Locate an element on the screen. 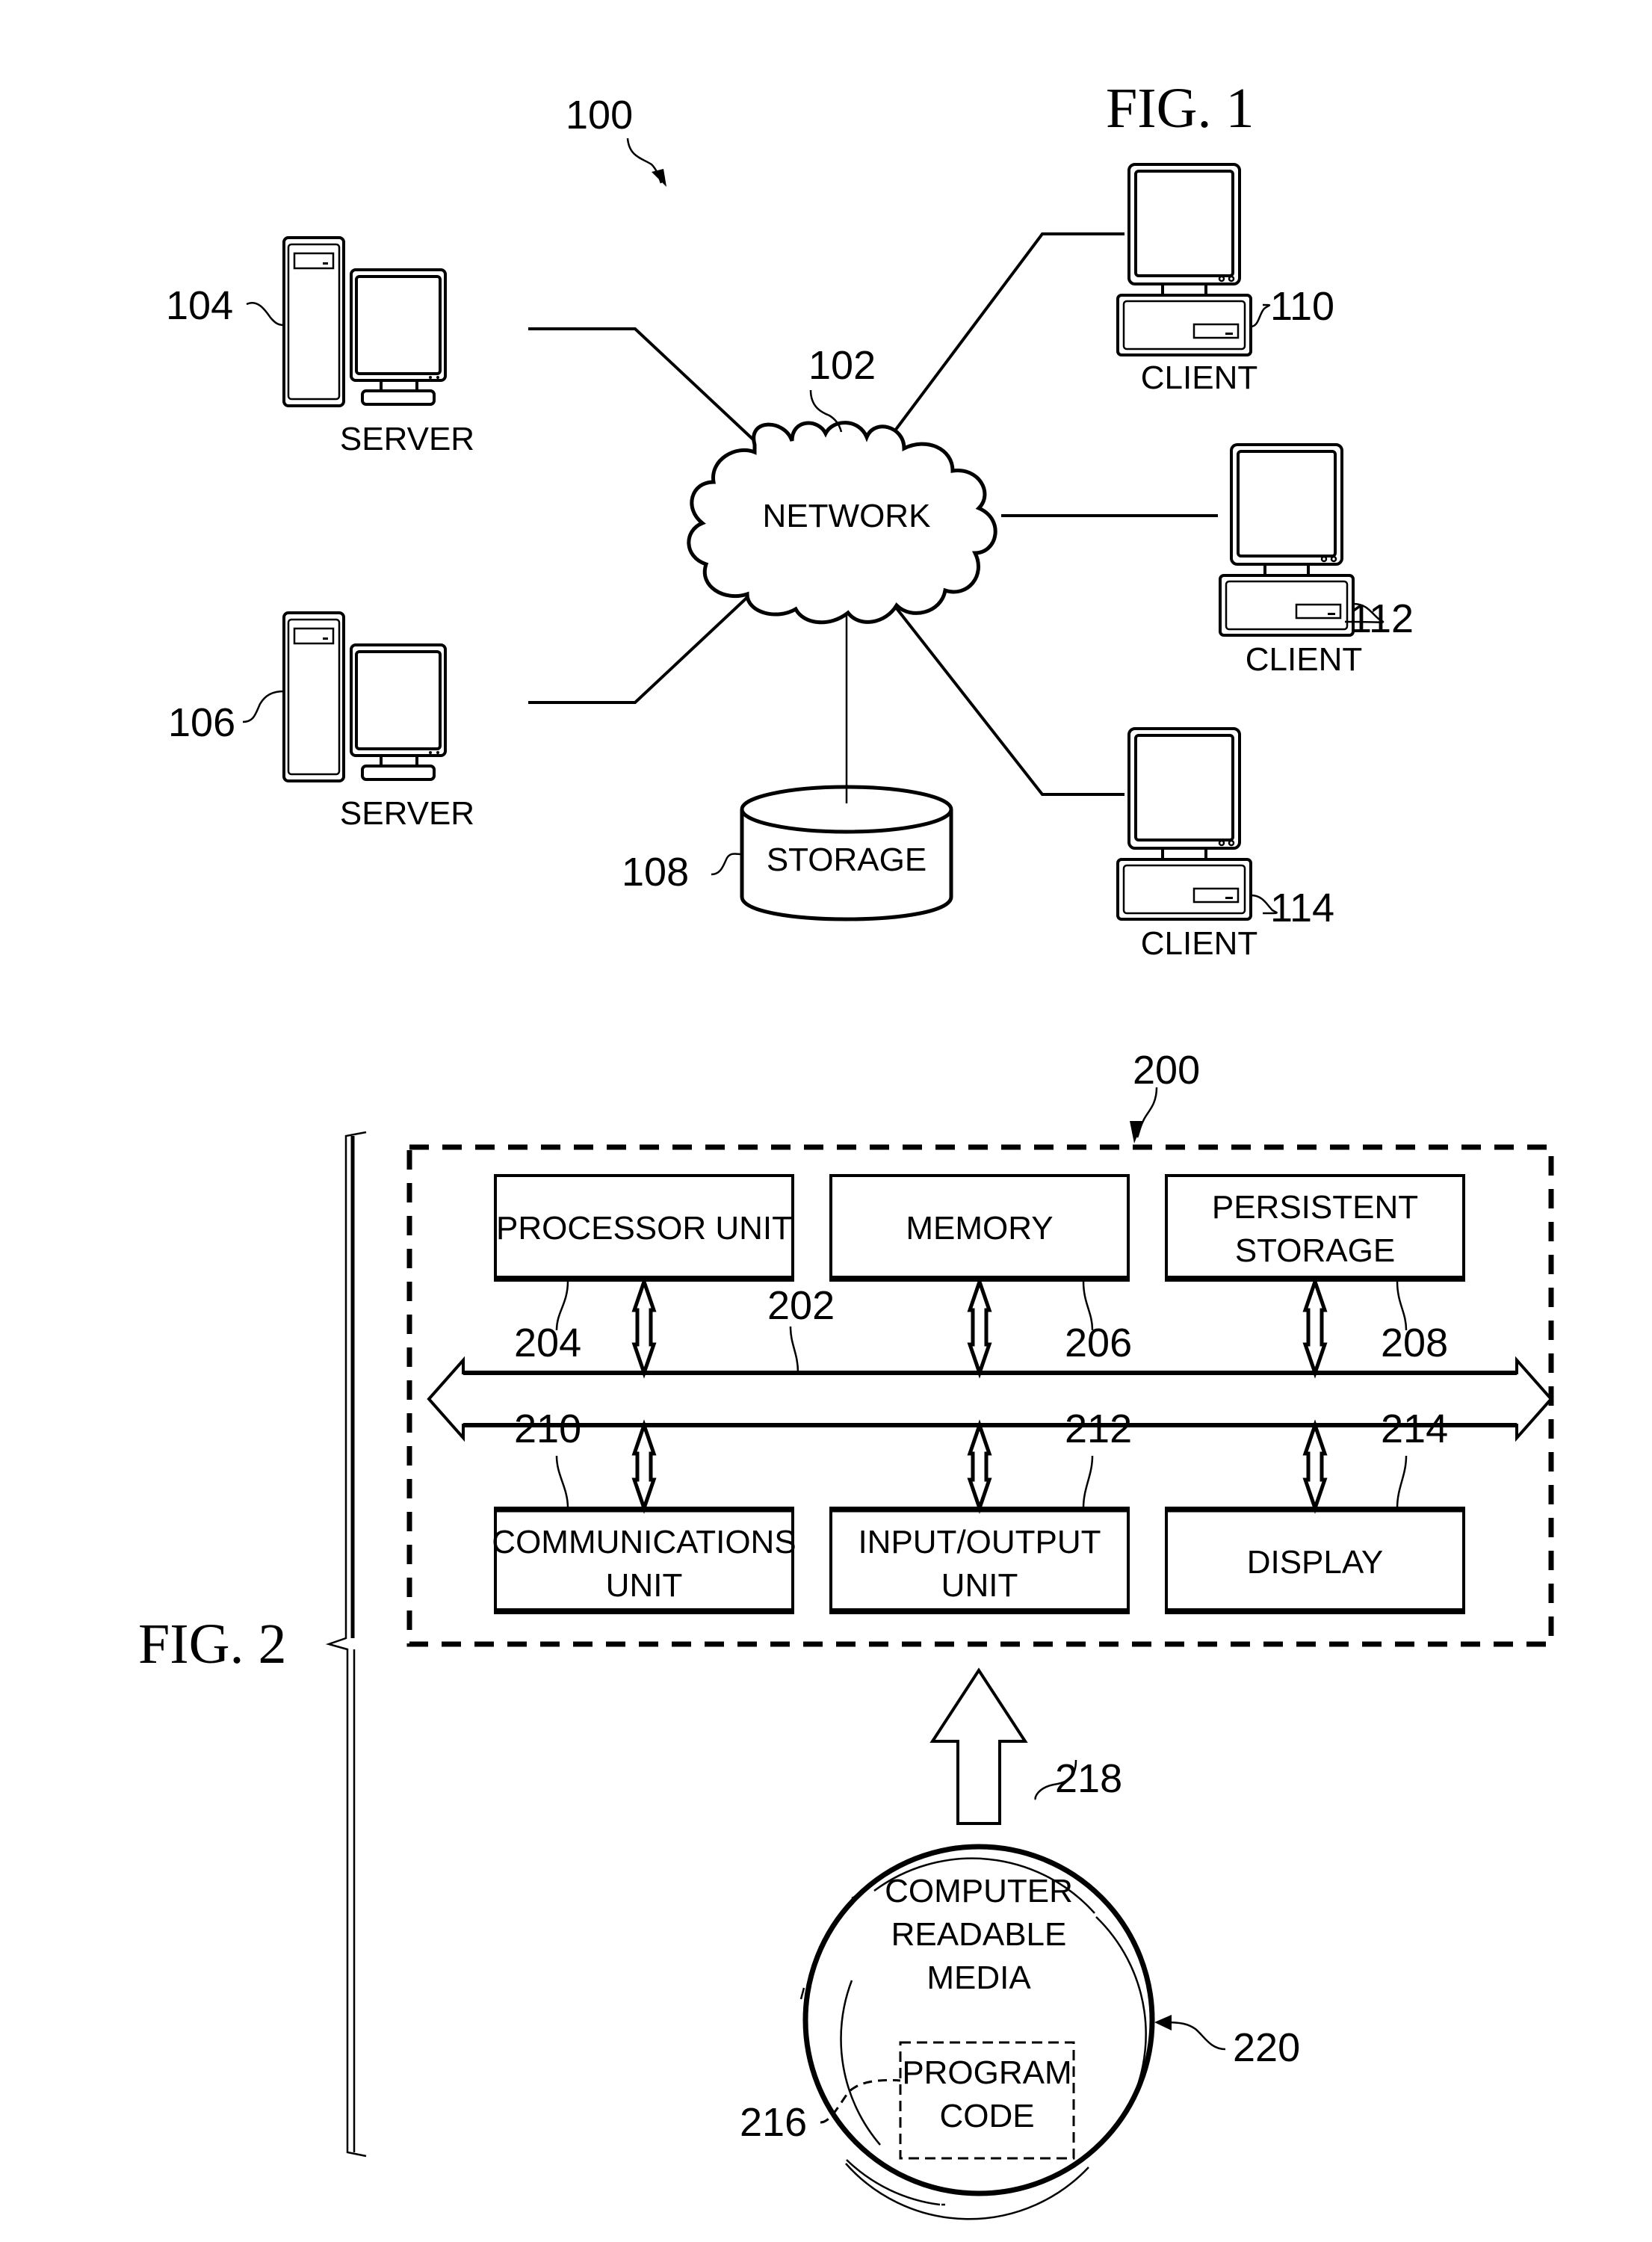 The image size is (1652, 2242). block-label-line-1: COMMUNICATIONS is located at coordinates (644, 1542).